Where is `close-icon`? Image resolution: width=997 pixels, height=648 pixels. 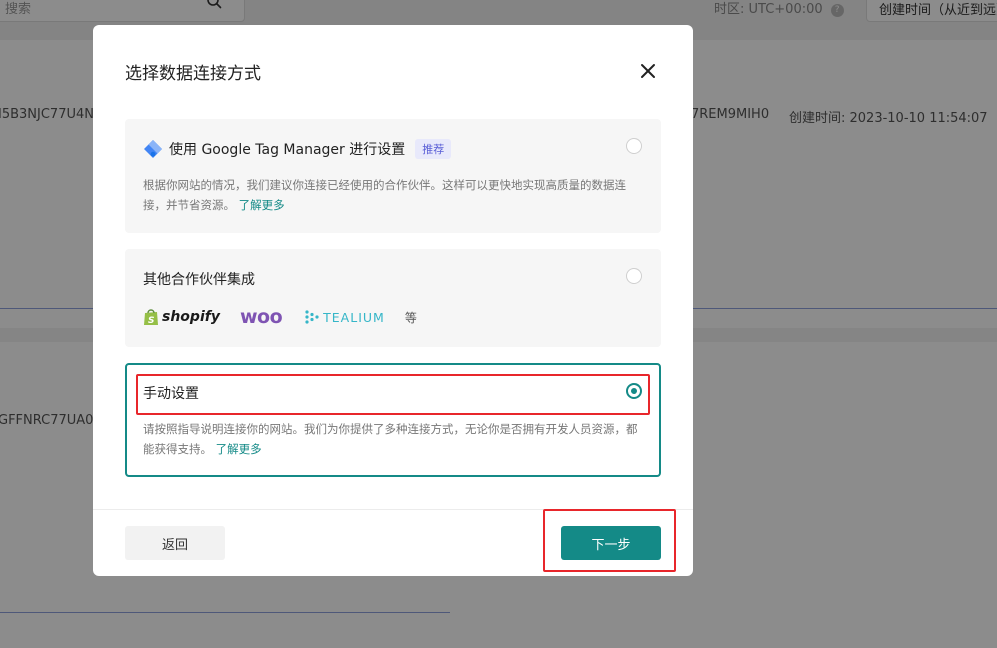
close-icon is located at coordinates (648, 71).